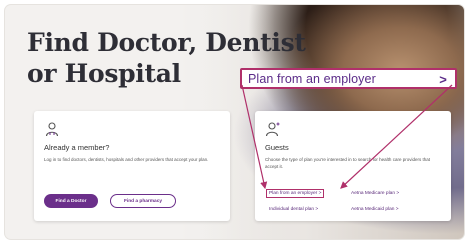 The height and width of the screenshot is (244, 469). What do you see at coordinates (375, 209) in the screenshot?
I see `aetna-medicaid-plan-link: Aetna Medicaid plan >` at bounding box center [375, 209].